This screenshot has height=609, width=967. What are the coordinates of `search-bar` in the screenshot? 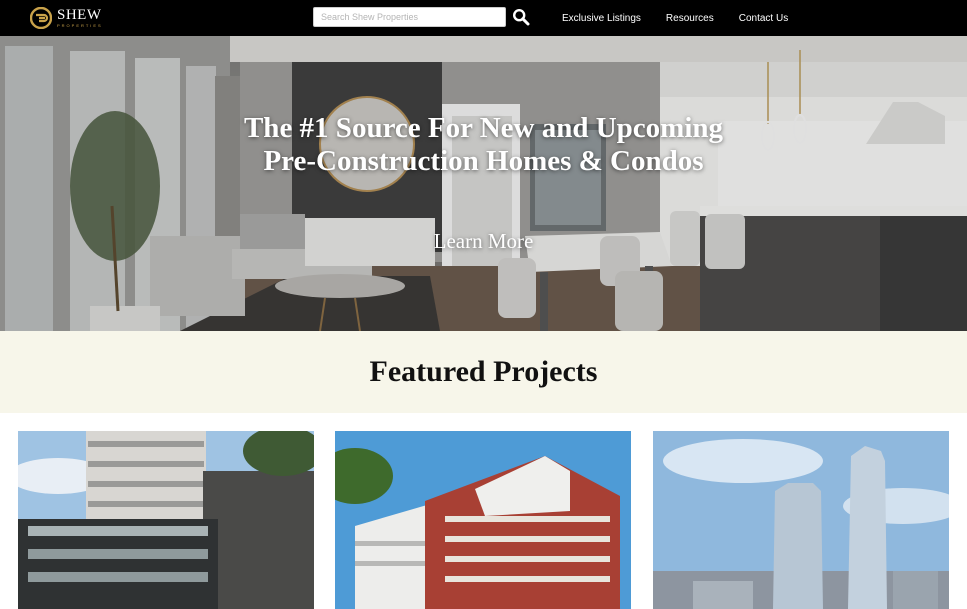 It's located at (421, 17).